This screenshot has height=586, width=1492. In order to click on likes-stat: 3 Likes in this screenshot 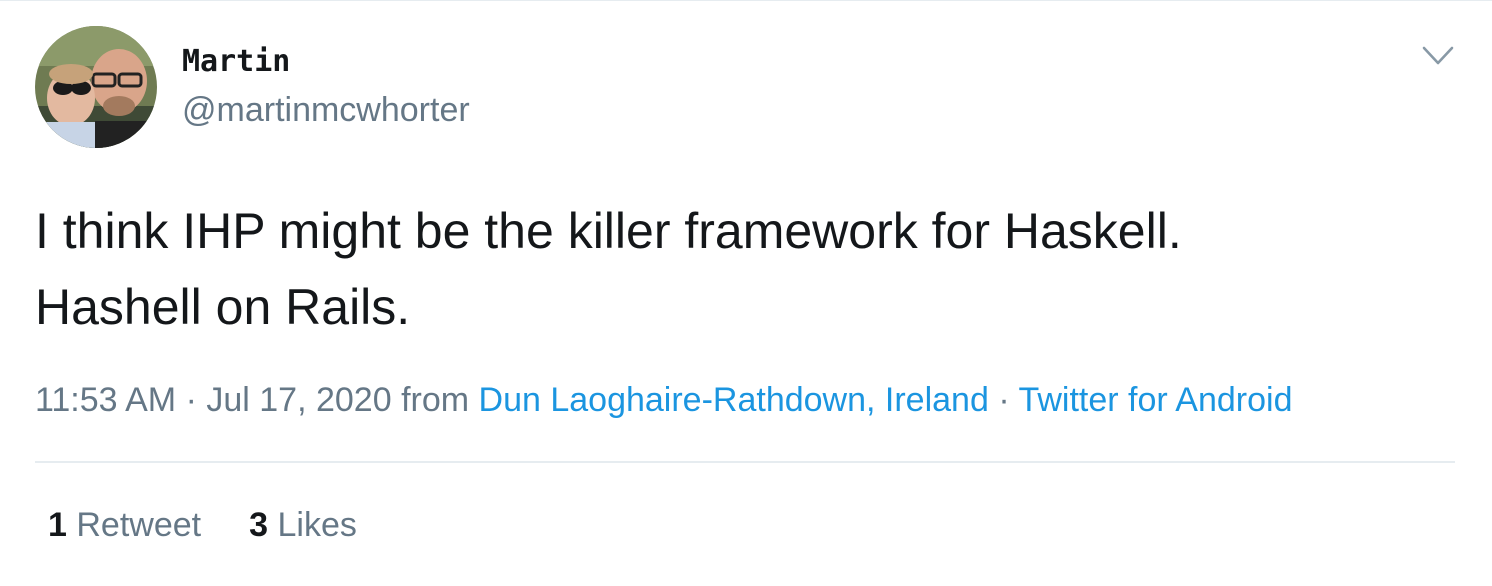, I will do `click(303, 525)`.